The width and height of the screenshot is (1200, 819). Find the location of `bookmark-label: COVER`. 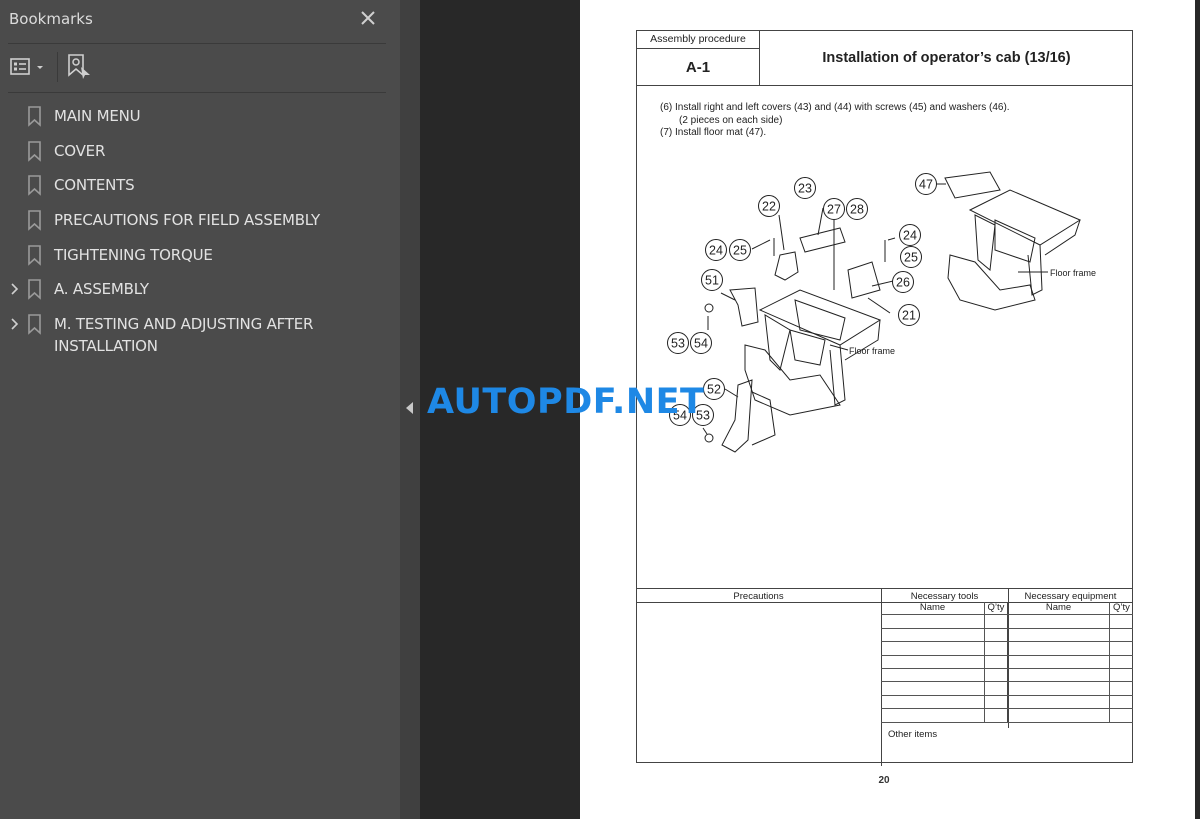

bookmark-label: COVER is located at coordinates (80, 150).